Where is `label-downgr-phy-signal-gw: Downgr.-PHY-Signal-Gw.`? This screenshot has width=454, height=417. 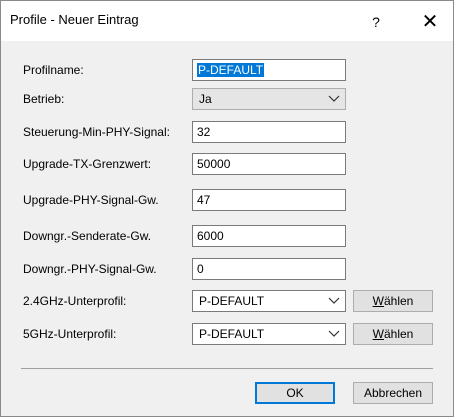
label-downgr-phy-signal-gw: Downgr.-PHY-Signal-Gw. is located at coordinates (90, 269).